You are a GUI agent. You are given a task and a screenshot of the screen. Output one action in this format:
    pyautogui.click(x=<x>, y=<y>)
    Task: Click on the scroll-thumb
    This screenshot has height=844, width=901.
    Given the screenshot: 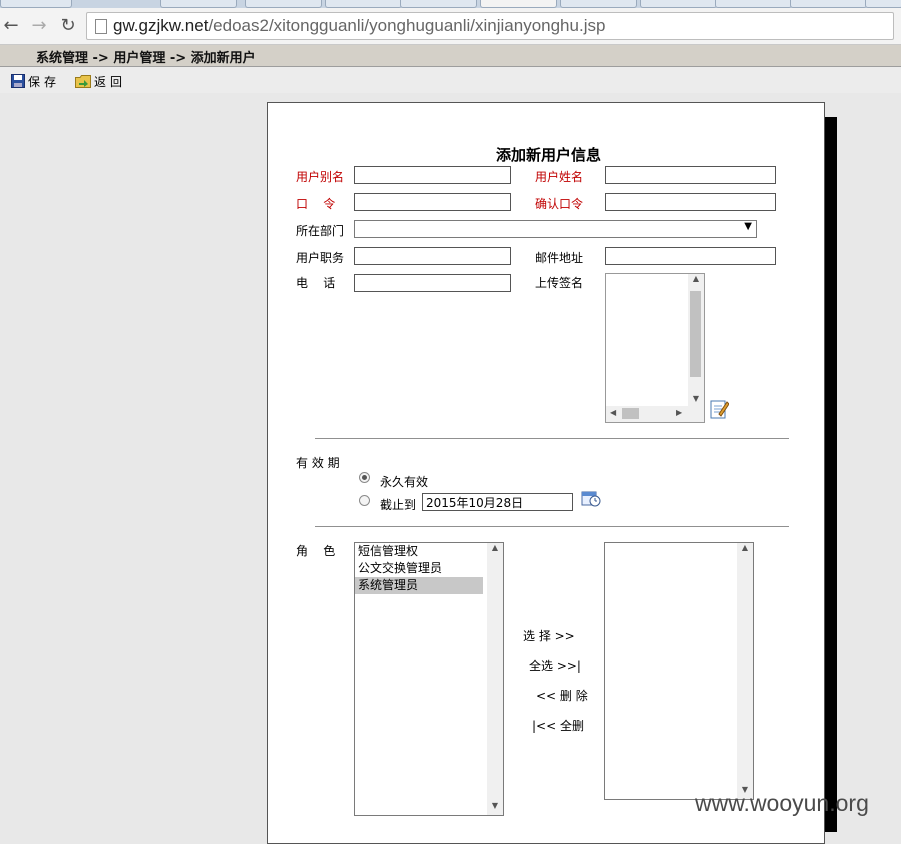 What is the action you would take?
    pyautogui.click(x=695, y=334)
    